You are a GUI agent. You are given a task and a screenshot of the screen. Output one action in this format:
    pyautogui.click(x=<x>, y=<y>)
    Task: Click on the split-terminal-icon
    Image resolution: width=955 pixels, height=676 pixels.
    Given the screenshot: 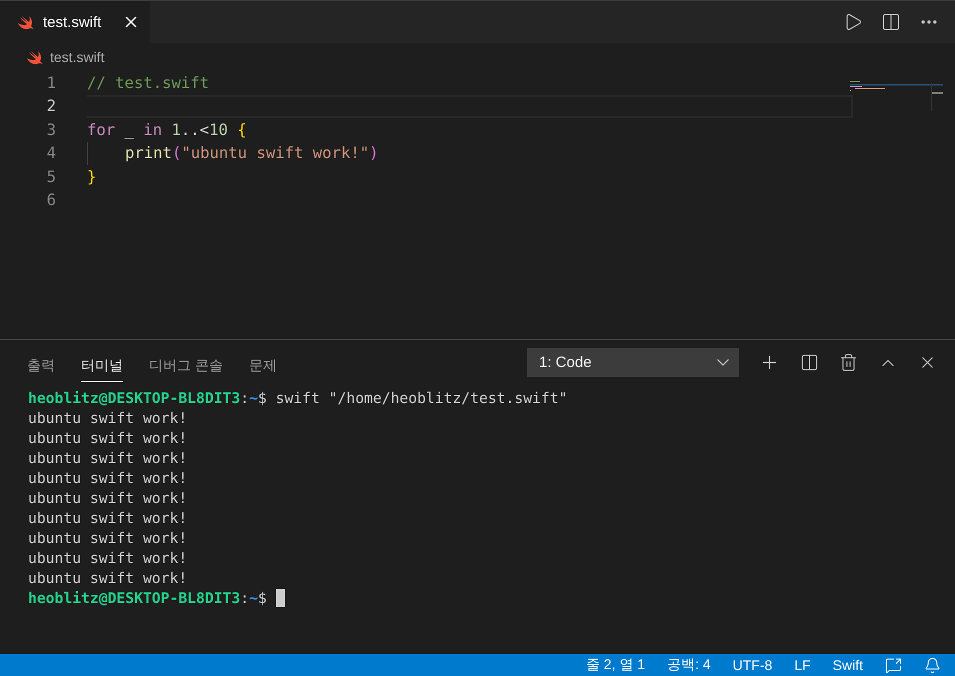 What is the action you would take?
    pyautogui.click(x=809, y=362)
    